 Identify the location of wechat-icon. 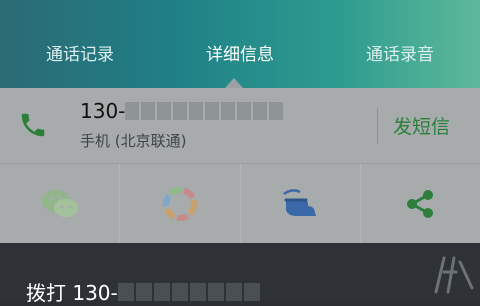
(59, 203).